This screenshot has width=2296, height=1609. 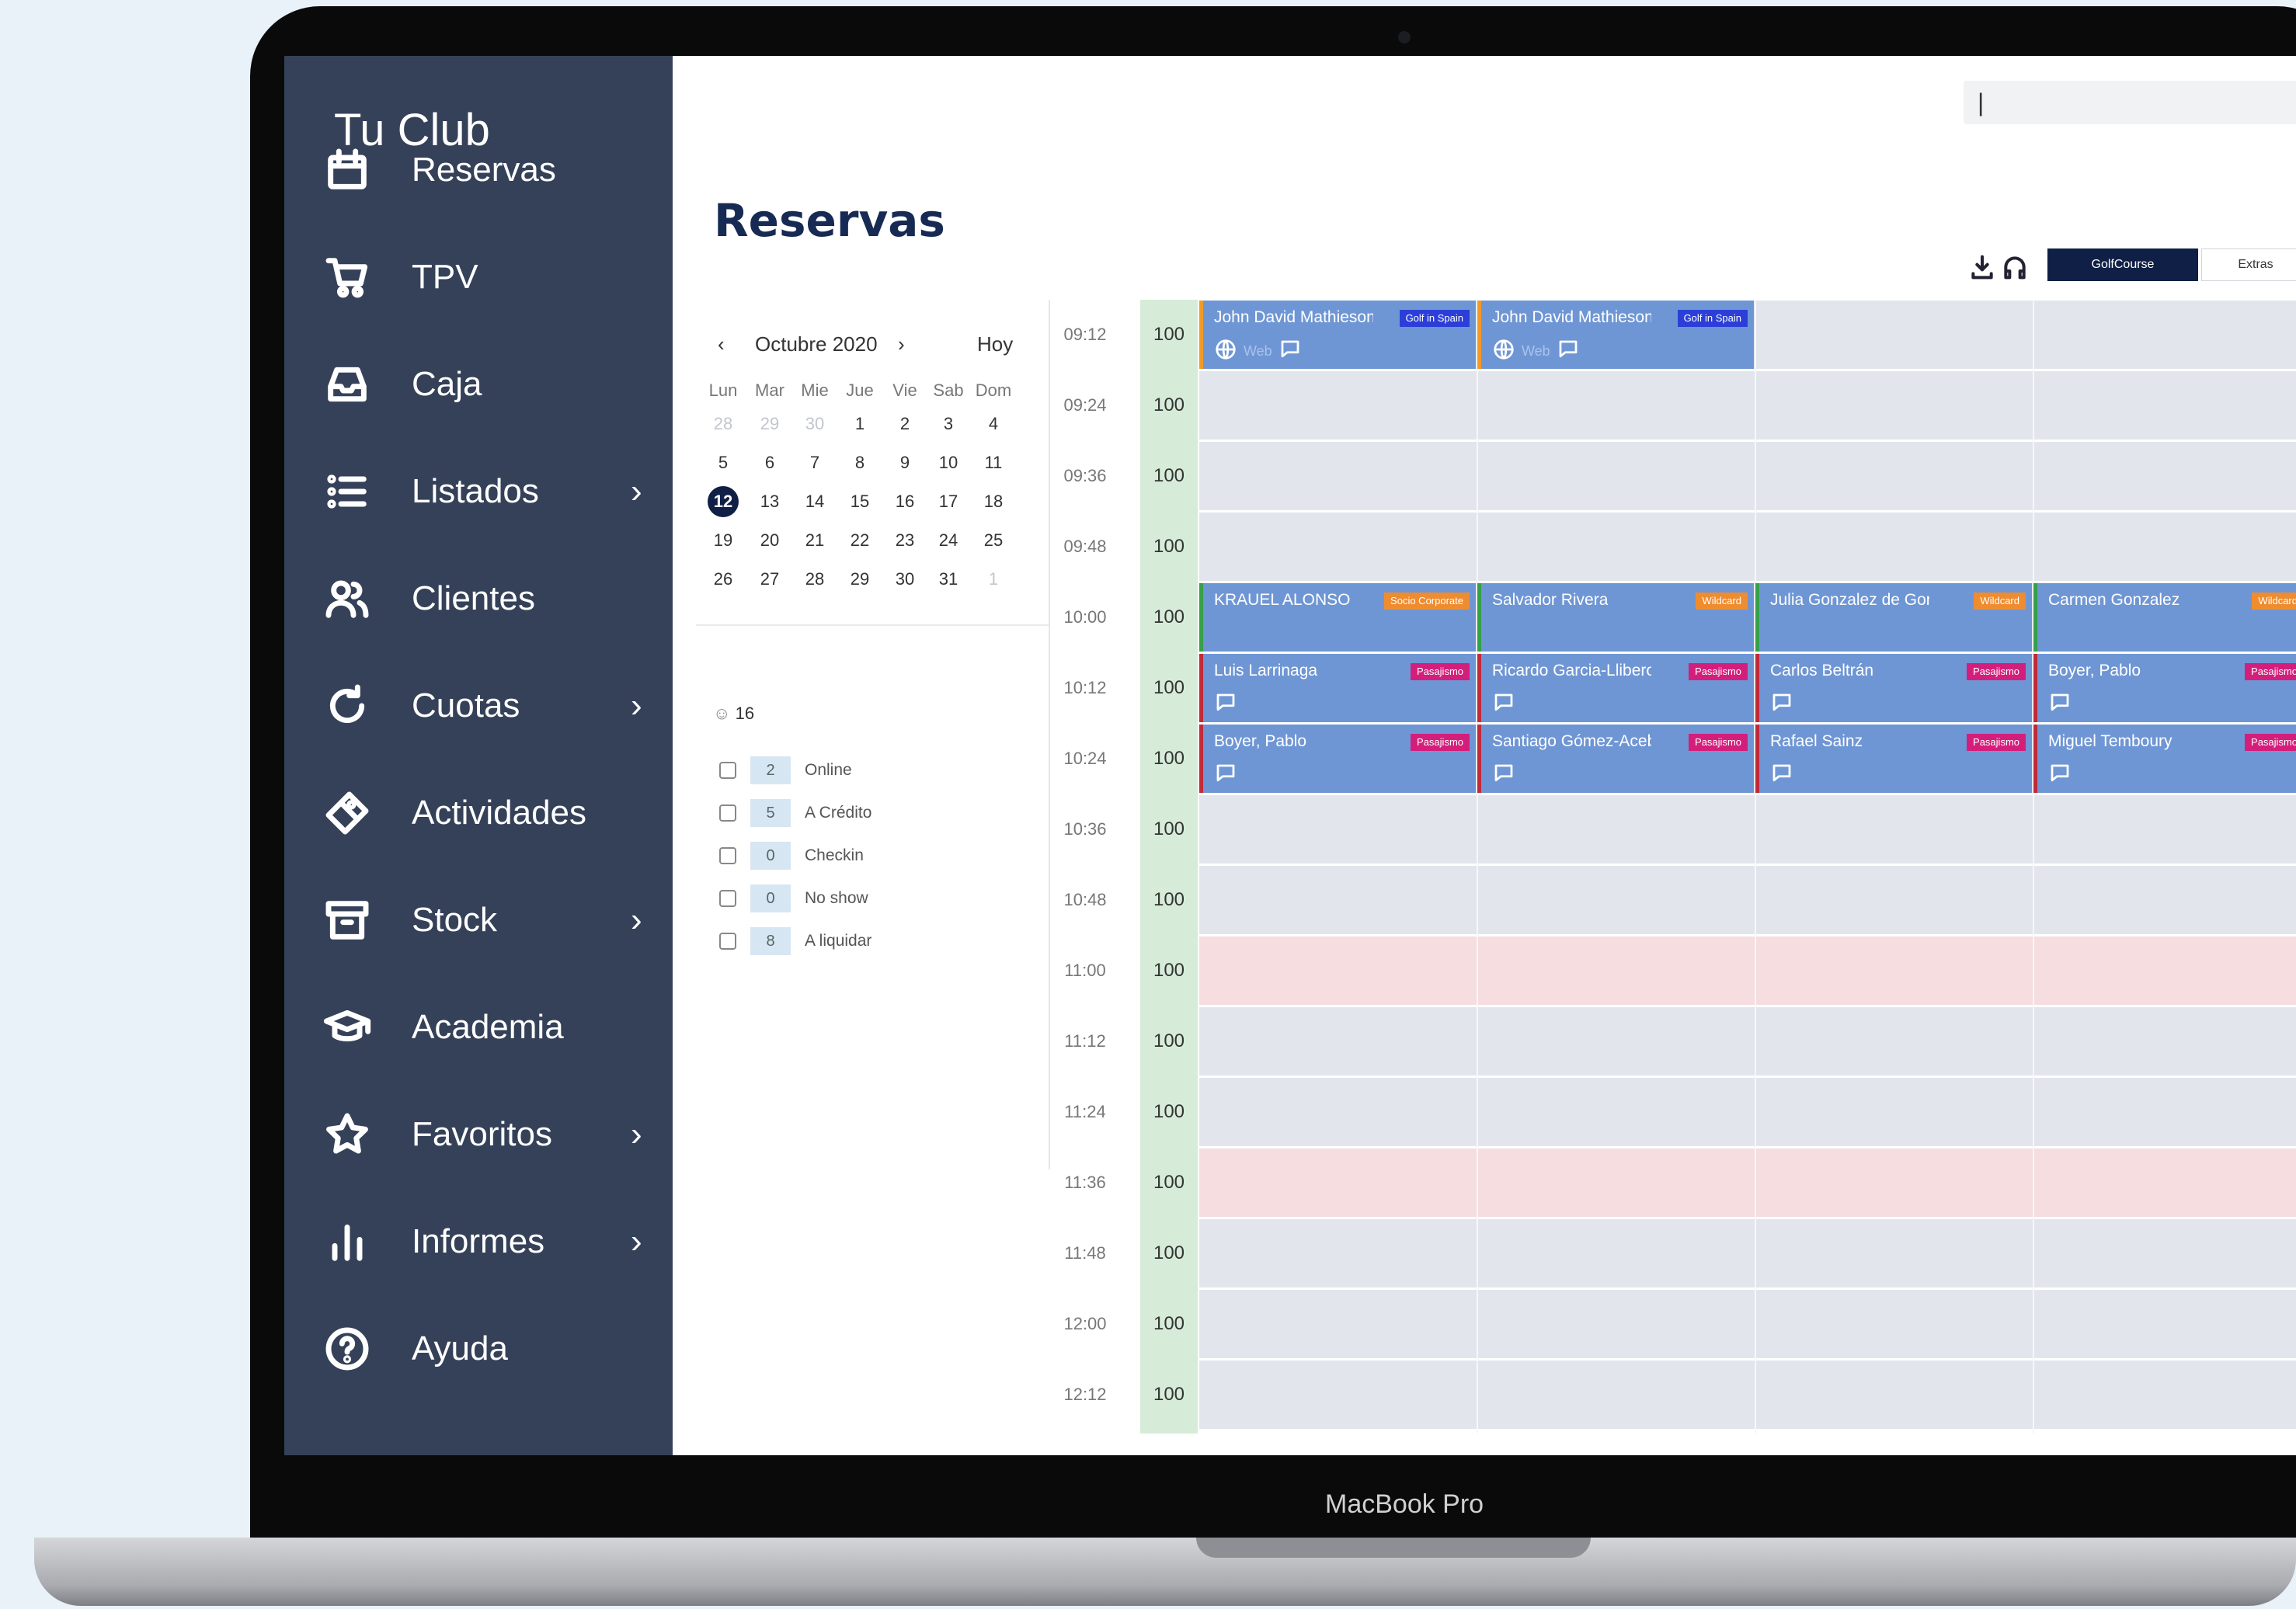 I want to click on booking-card: Luis Larrinaga Pasajismo, so click(x=1337, y=688).